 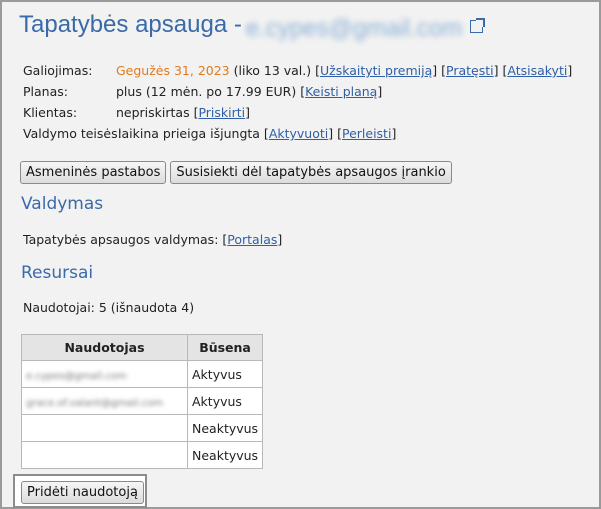 What do you see at coordinates (130, 24) in the screenshot?
I see `page-title-text: Tapatybės apsauga -` at bounding box center [130, 24].